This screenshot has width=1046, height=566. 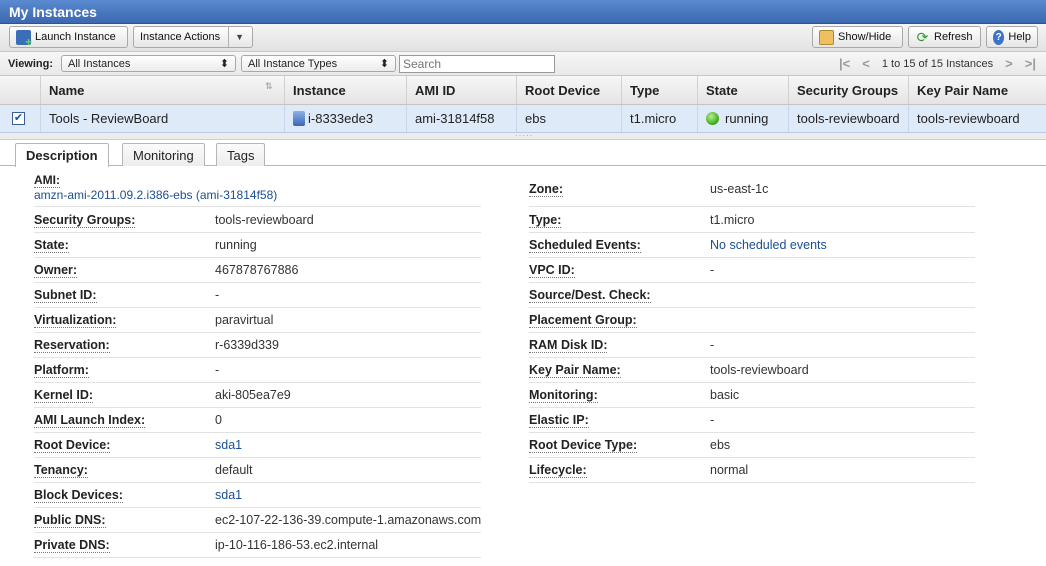 I want to click on field-value: paravirtual, so click(x=244, y=320).